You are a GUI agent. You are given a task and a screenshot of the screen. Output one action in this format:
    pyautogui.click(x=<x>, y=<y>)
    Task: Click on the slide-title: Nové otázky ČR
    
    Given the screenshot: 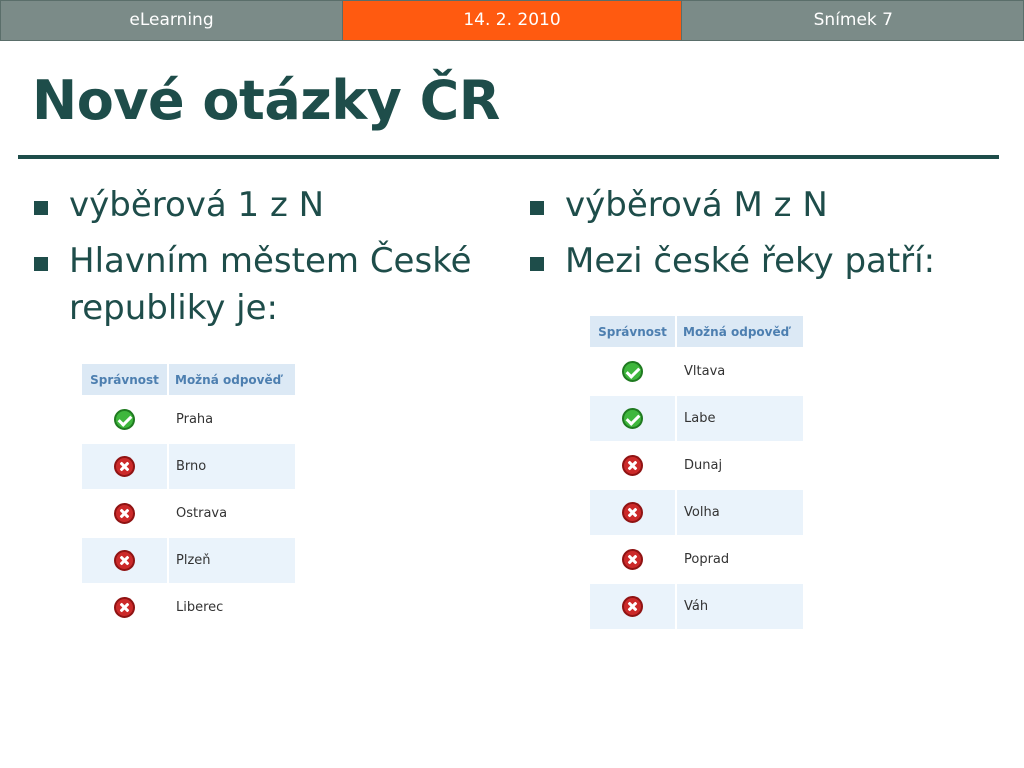 What is the action you would take?
    pyautogui.click(x=266, y=100)
    